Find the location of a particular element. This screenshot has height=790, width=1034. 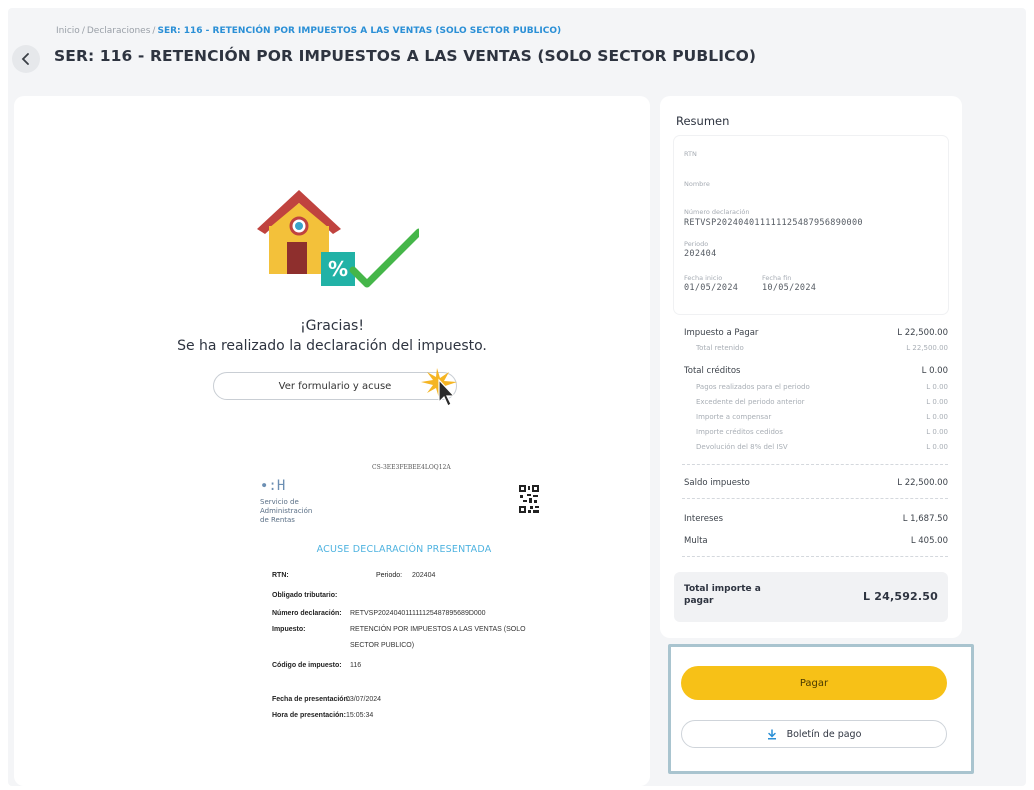

summary-fecha-inicio-label: Fecha inicio is located at coordinates (703, 278).